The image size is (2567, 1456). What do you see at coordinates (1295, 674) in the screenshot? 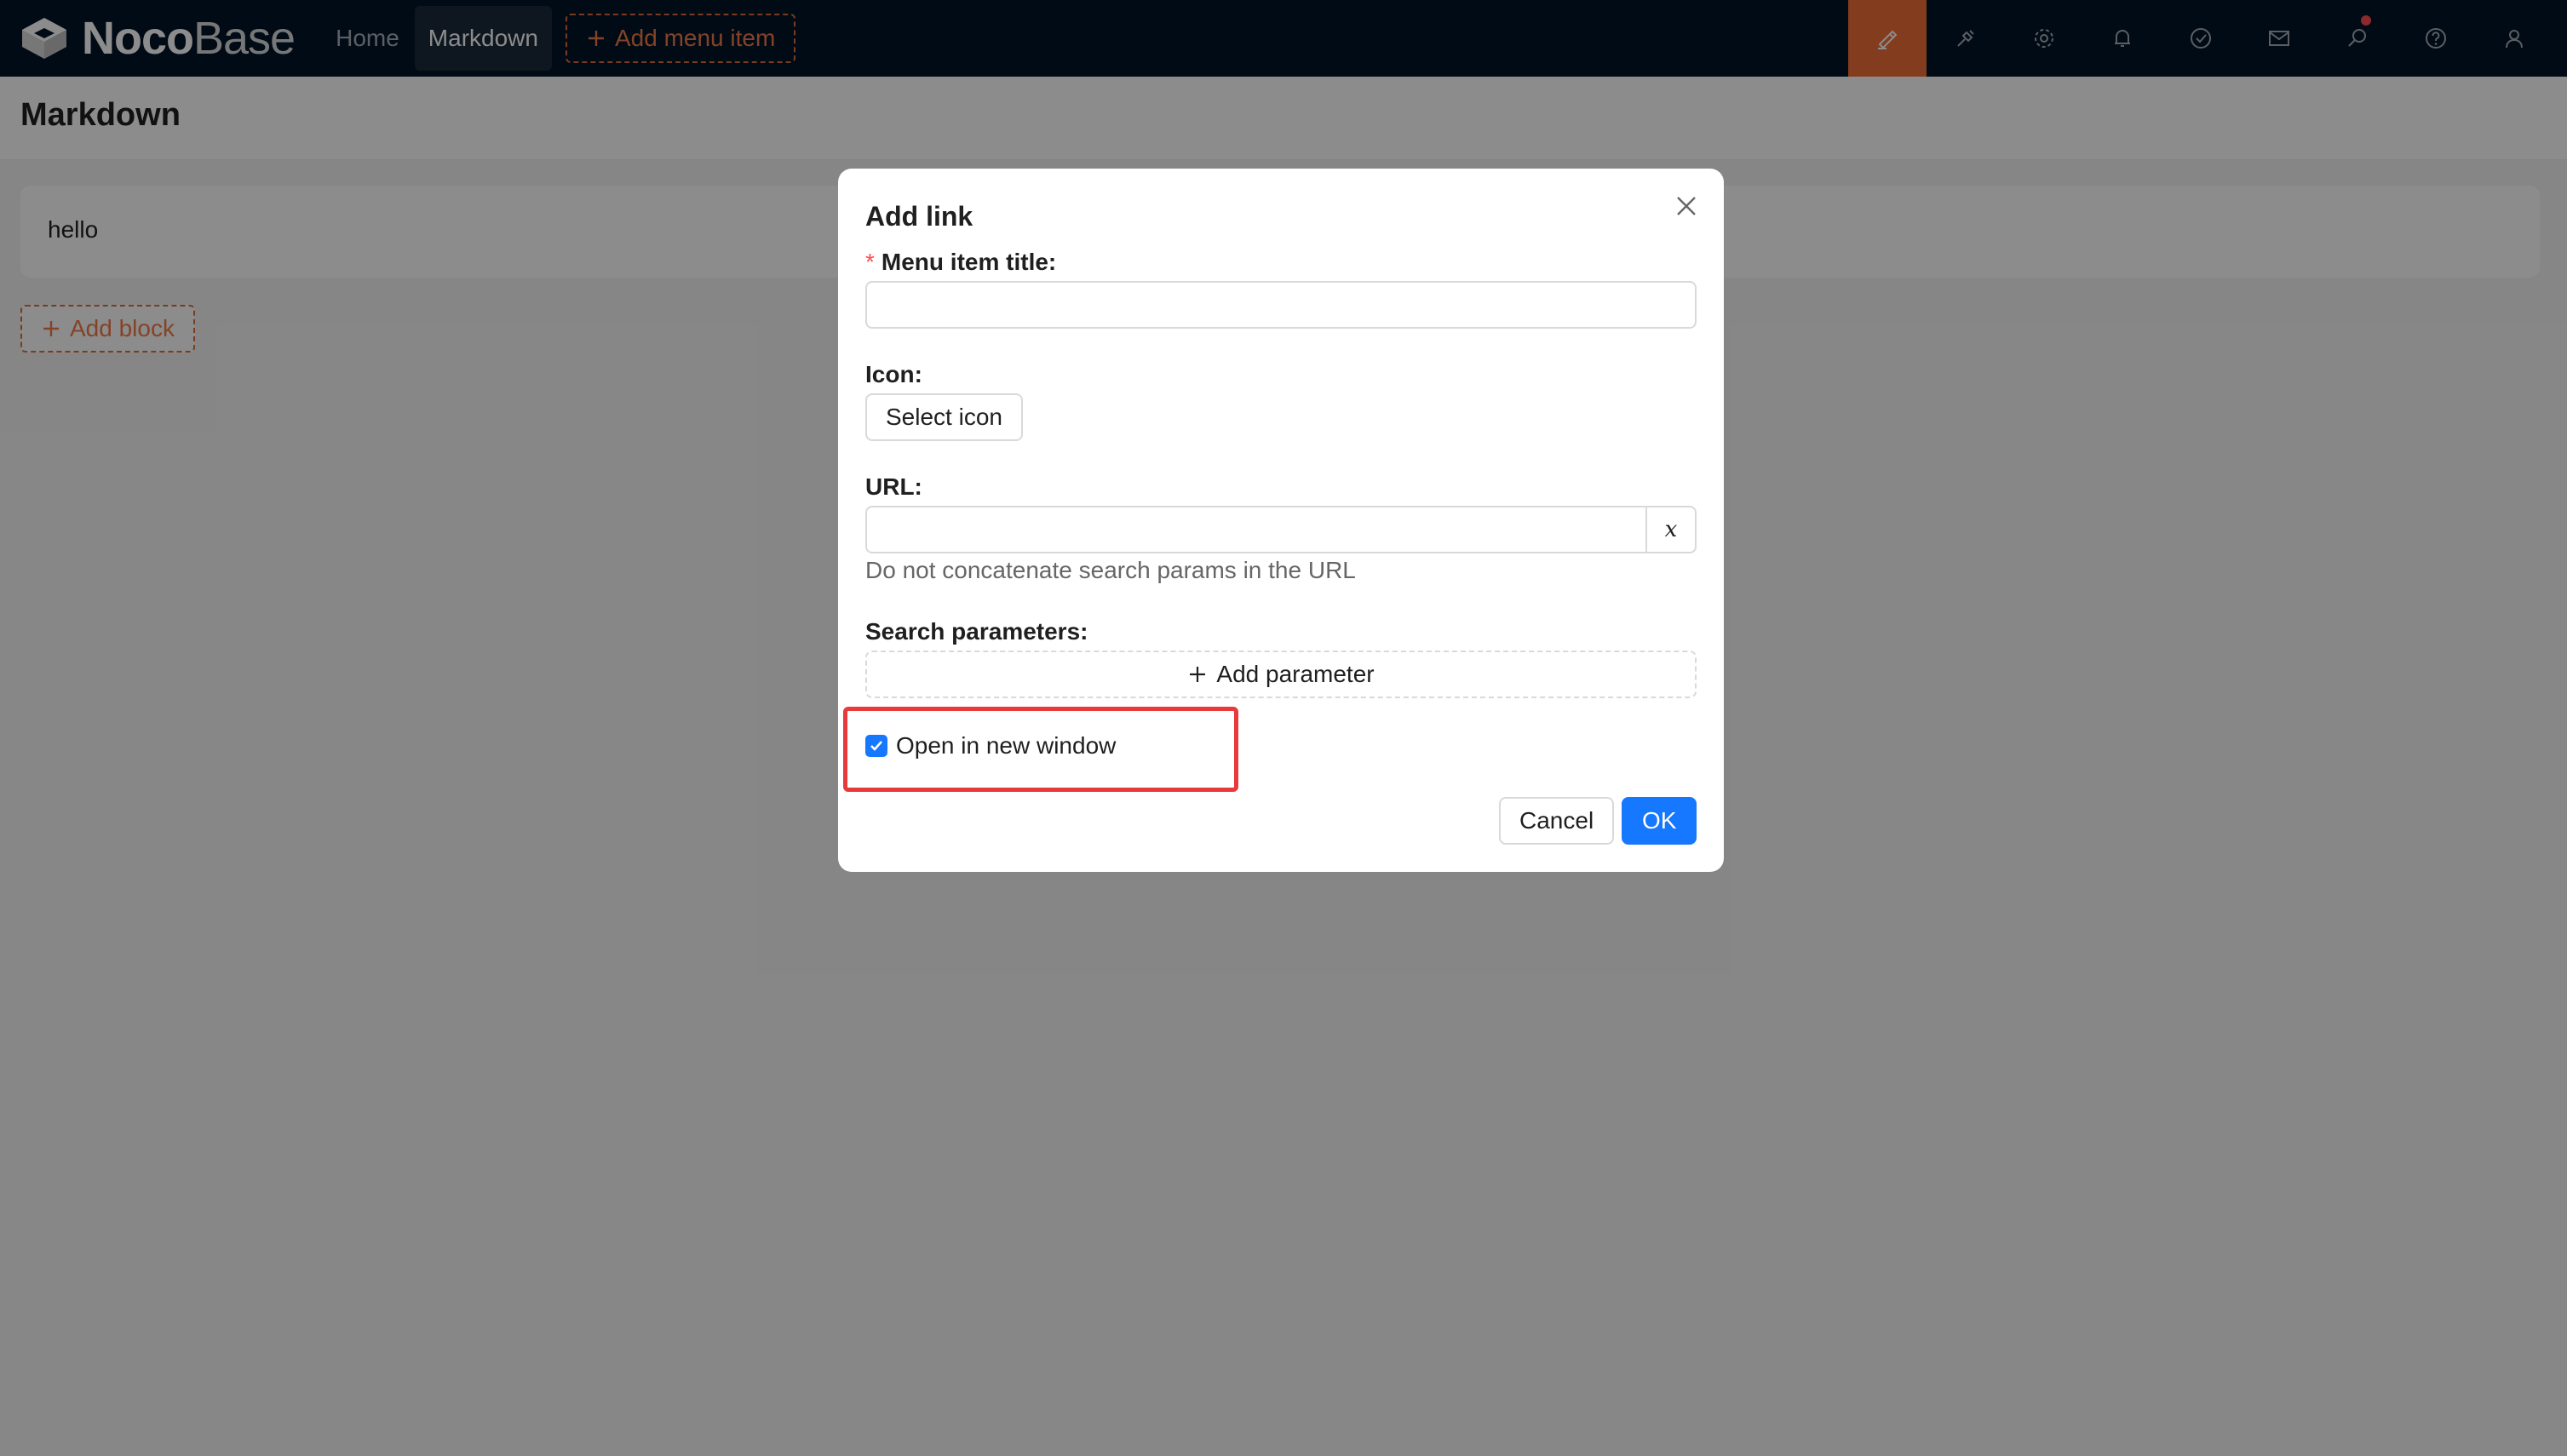
I see `add-parameter-label: Add parameter` at bounding box center [1295, 674].